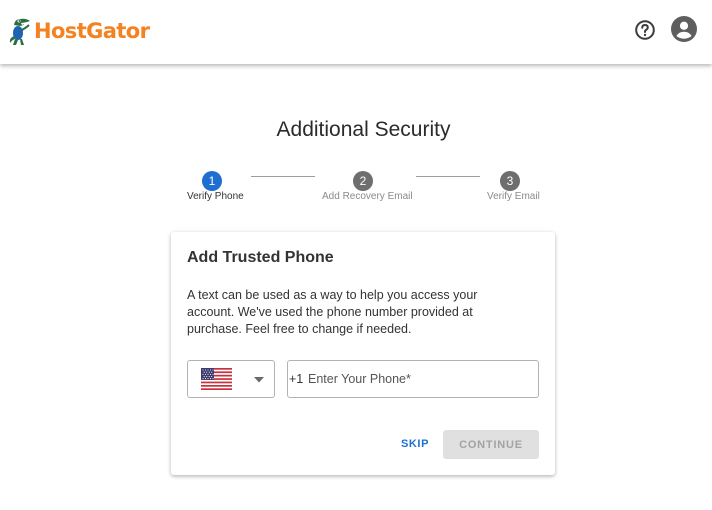 Image resolution: width=712 pixels, height=510 pixels. What do you see at coordinates (367, 196) in the screenshot?
I see `step-2-label: Add Recovery Email` at bounding box center [367, 196].